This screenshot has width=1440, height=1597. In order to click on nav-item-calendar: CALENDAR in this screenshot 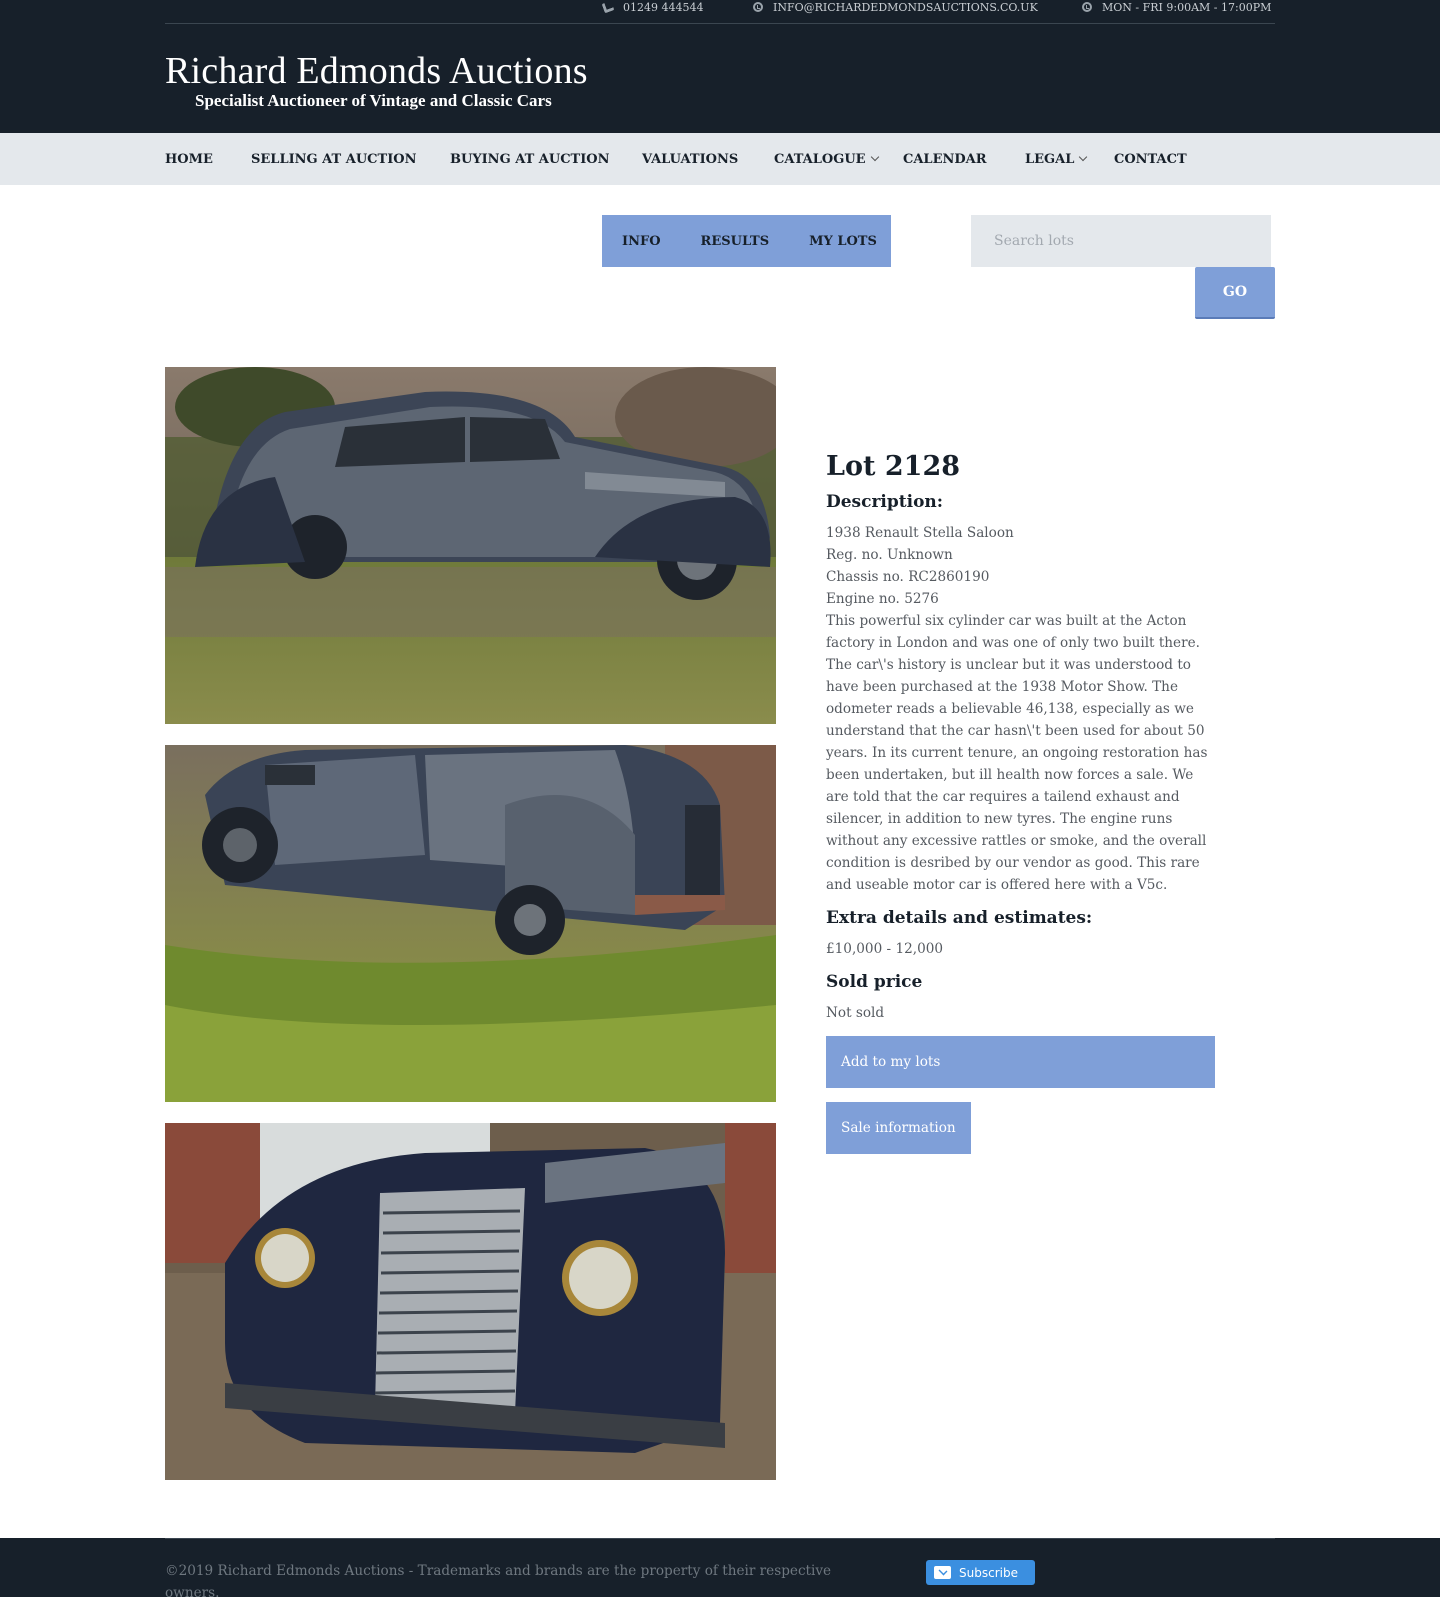, I will do `click(945, 159)`.